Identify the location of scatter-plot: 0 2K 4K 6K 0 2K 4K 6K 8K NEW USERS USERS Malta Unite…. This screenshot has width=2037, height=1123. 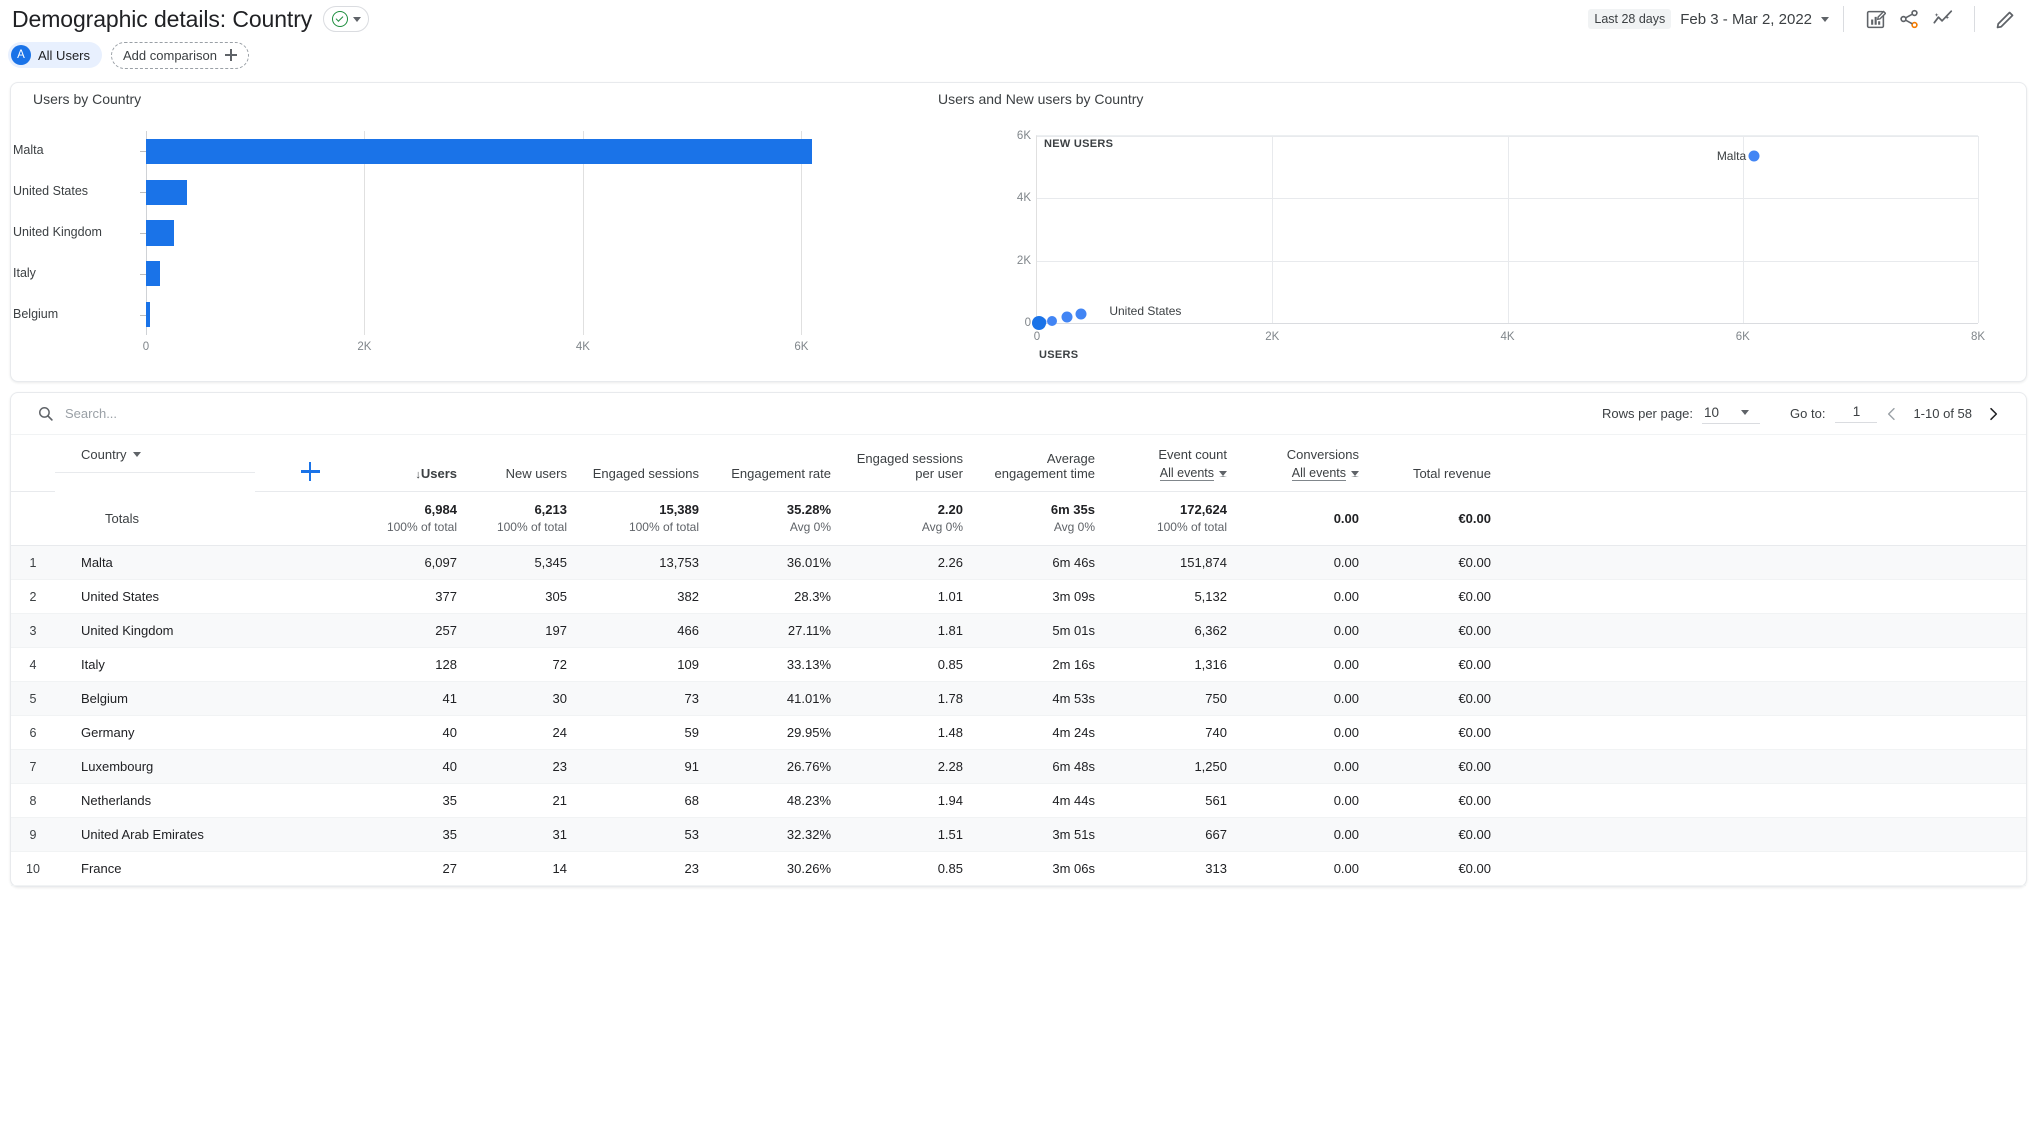
(1501, 245).